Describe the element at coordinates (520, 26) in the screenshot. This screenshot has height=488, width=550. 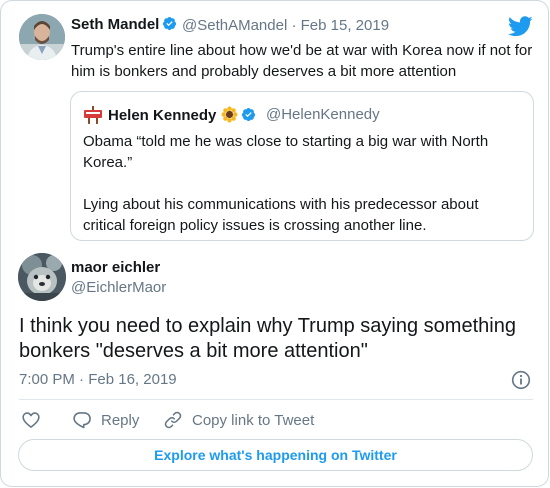
I see `twitter-bird-icon` at that location.